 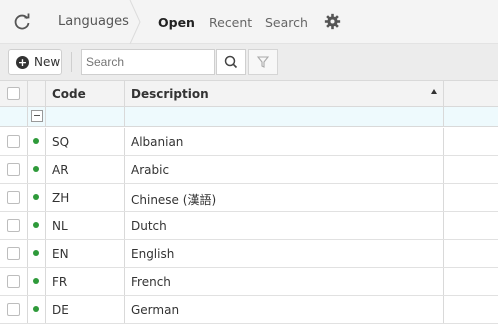 I want to click on code-value: DE, so click(x=60, y=310).